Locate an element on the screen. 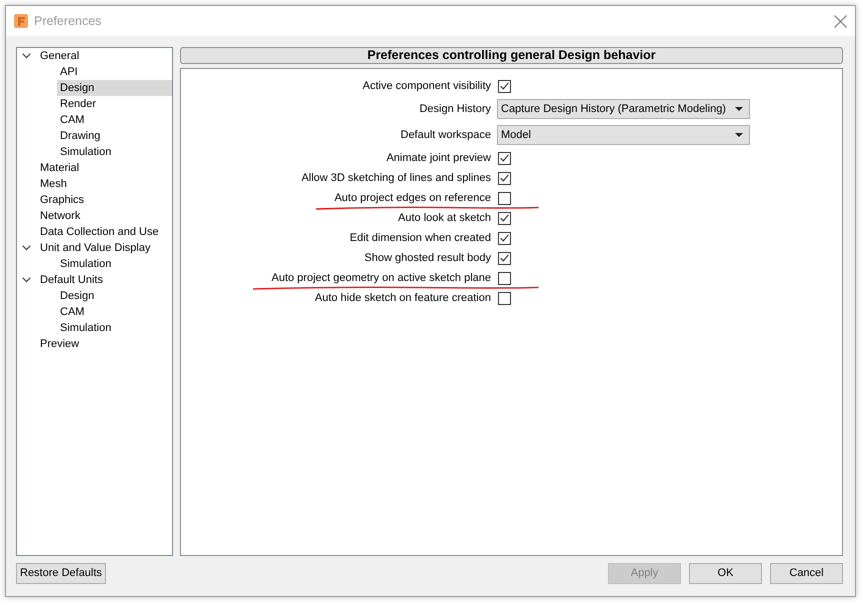 The image size is (863, 605). window-title: Preferences is located at coordinates (68, 21).